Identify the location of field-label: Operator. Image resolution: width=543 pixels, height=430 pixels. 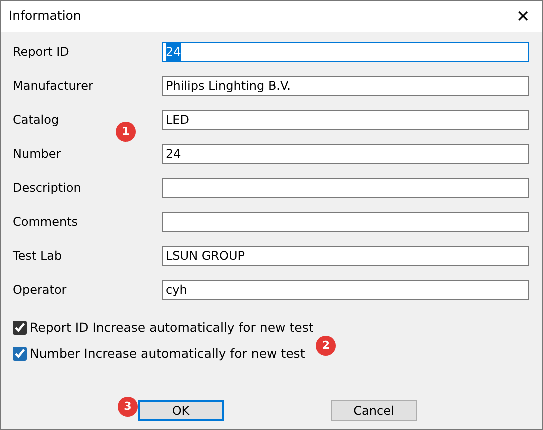
(40, 290).